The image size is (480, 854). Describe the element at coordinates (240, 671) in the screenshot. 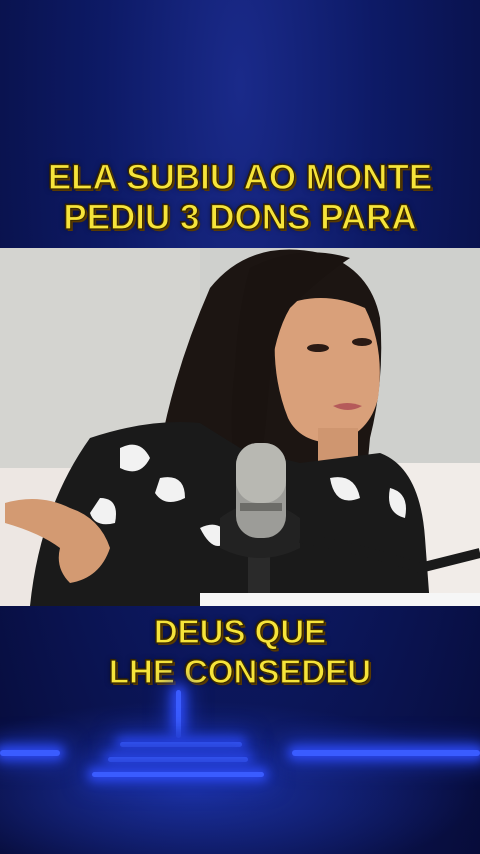

I see `caption-bottom-line-2: LHE CONSEDEU` at that location.